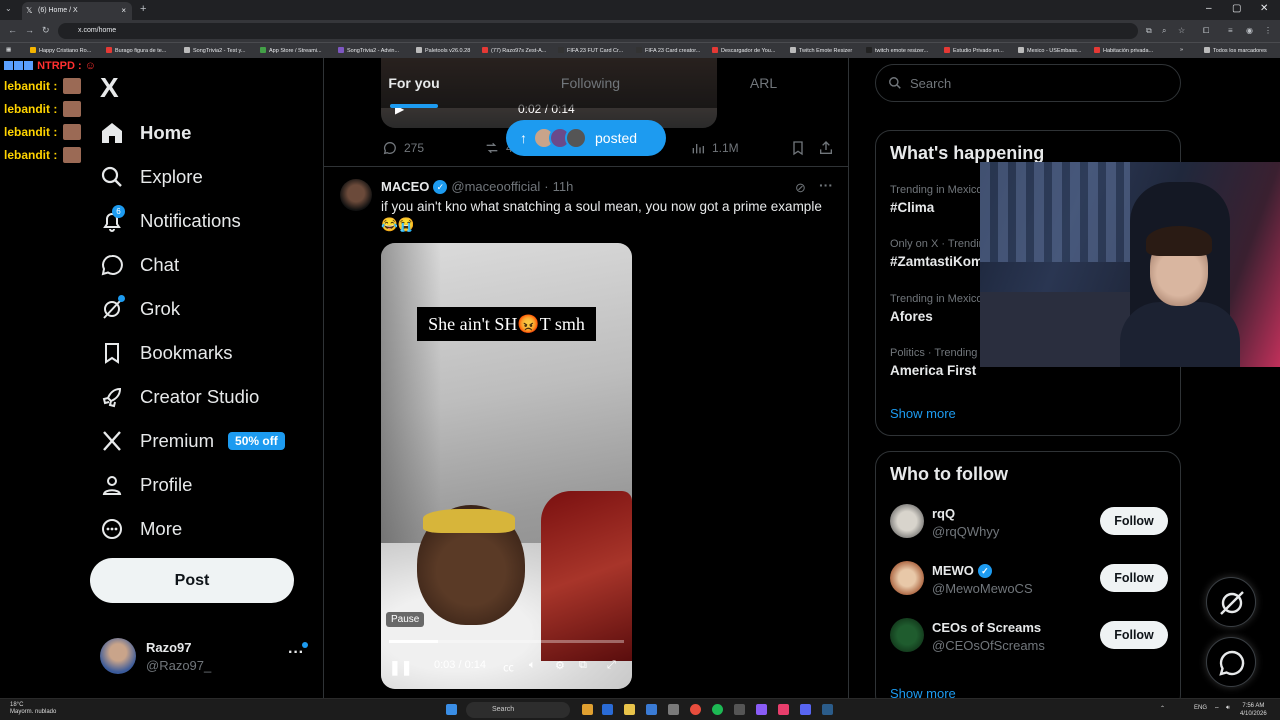  Describe the element at coordinates (695, 709) in the screenshot. I see `chrome-icon` at that location.